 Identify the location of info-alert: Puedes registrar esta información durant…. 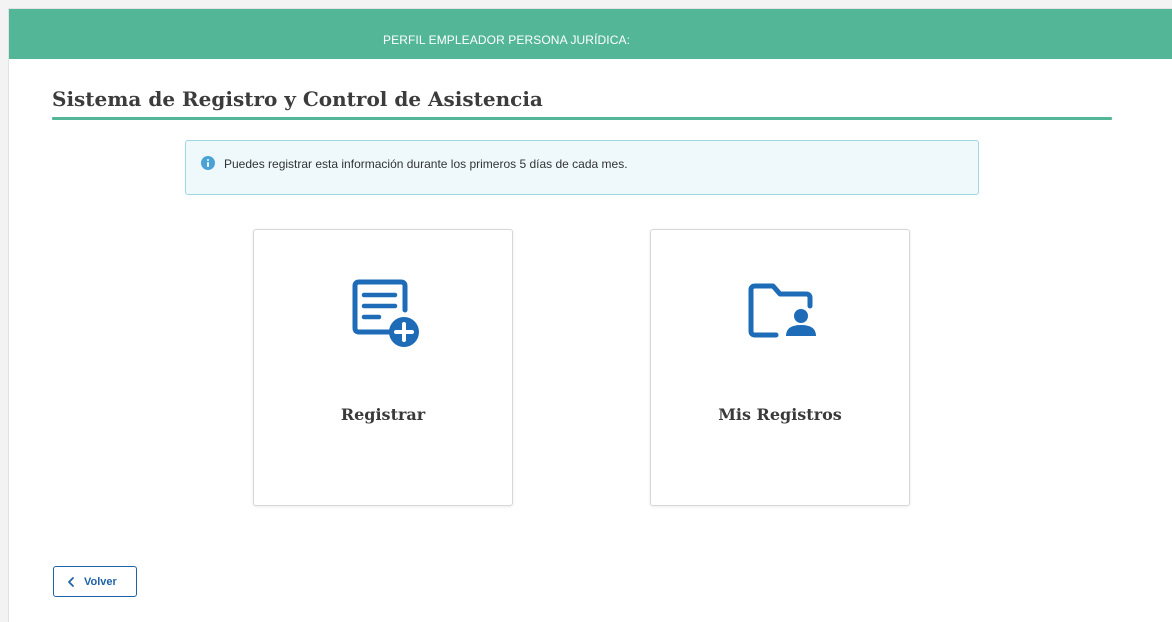
(582, 167).